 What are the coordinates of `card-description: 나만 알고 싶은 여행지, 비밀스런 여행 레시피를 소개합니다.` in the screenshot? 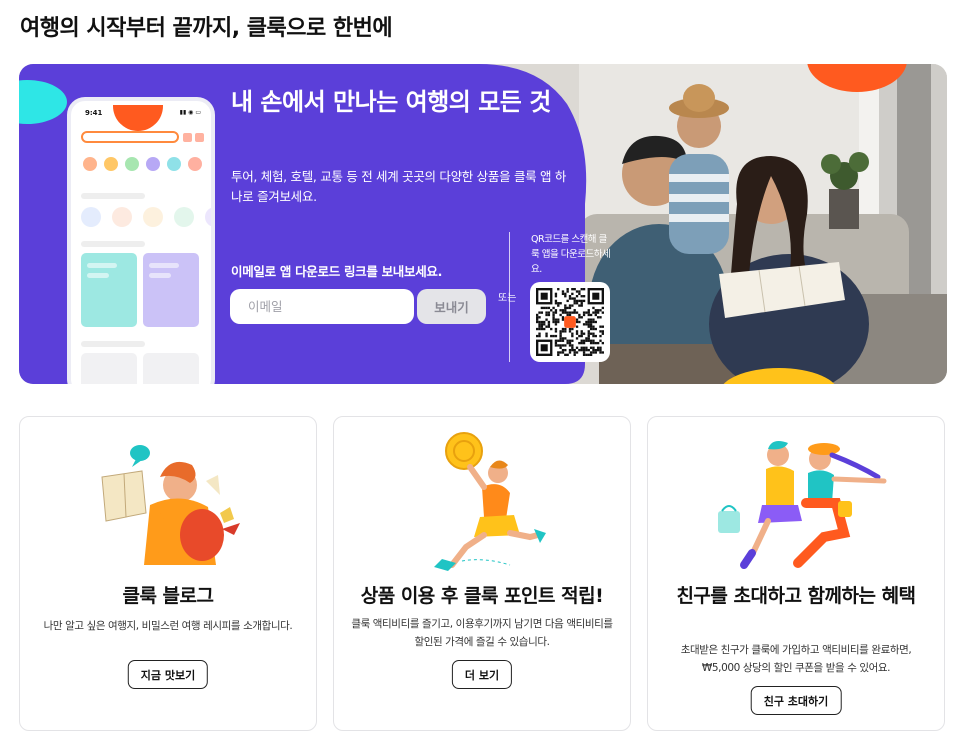 It's located at (168, 626).